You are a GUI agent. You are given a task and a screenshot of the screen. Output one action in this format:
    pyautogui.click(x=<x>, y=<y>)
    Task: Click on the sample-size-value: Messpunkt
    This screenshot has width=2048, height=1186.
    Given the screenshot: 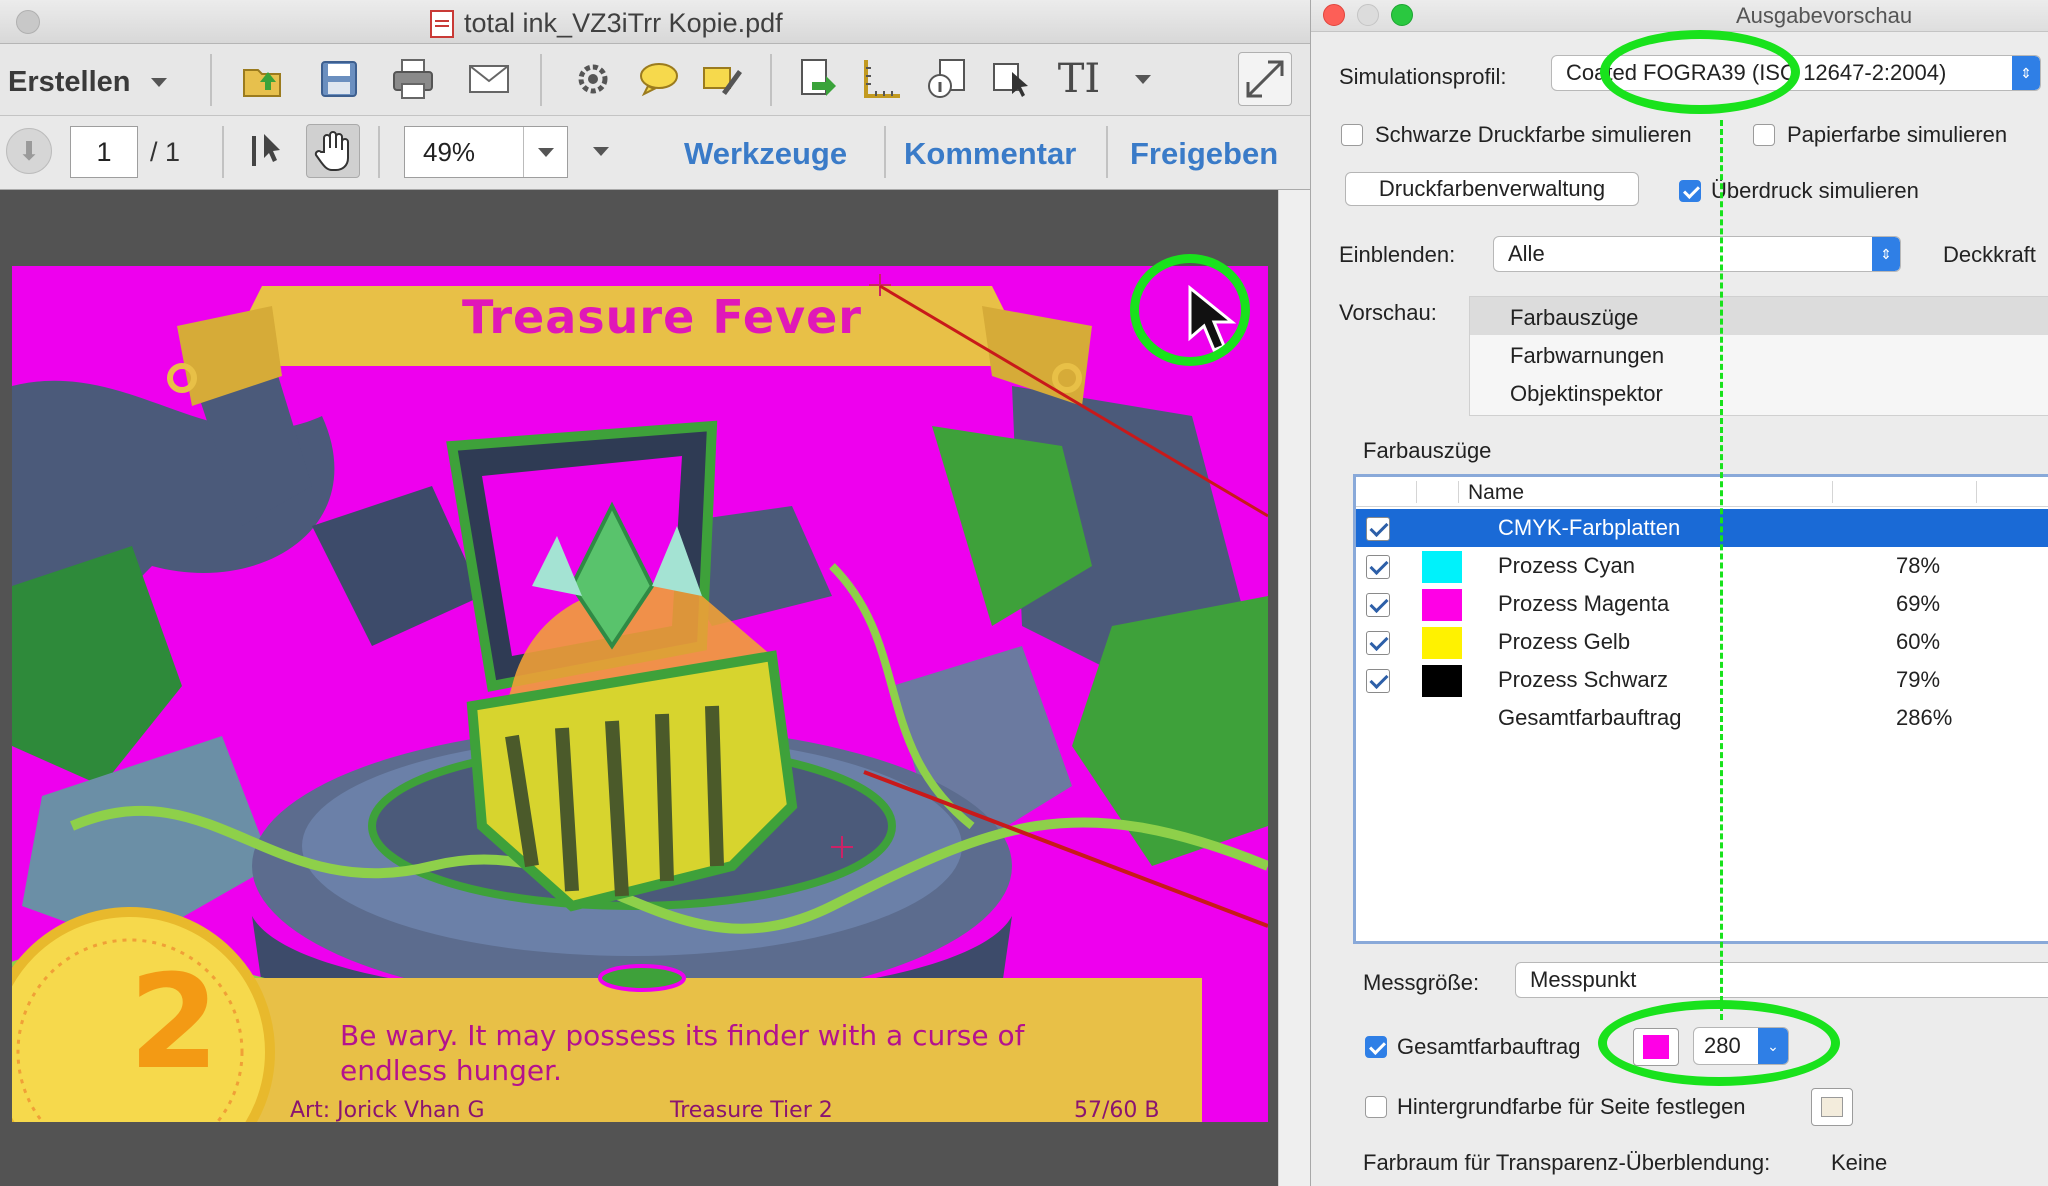 What is the action you would take?
    pyautogui.click(x=1583, y=979)
    